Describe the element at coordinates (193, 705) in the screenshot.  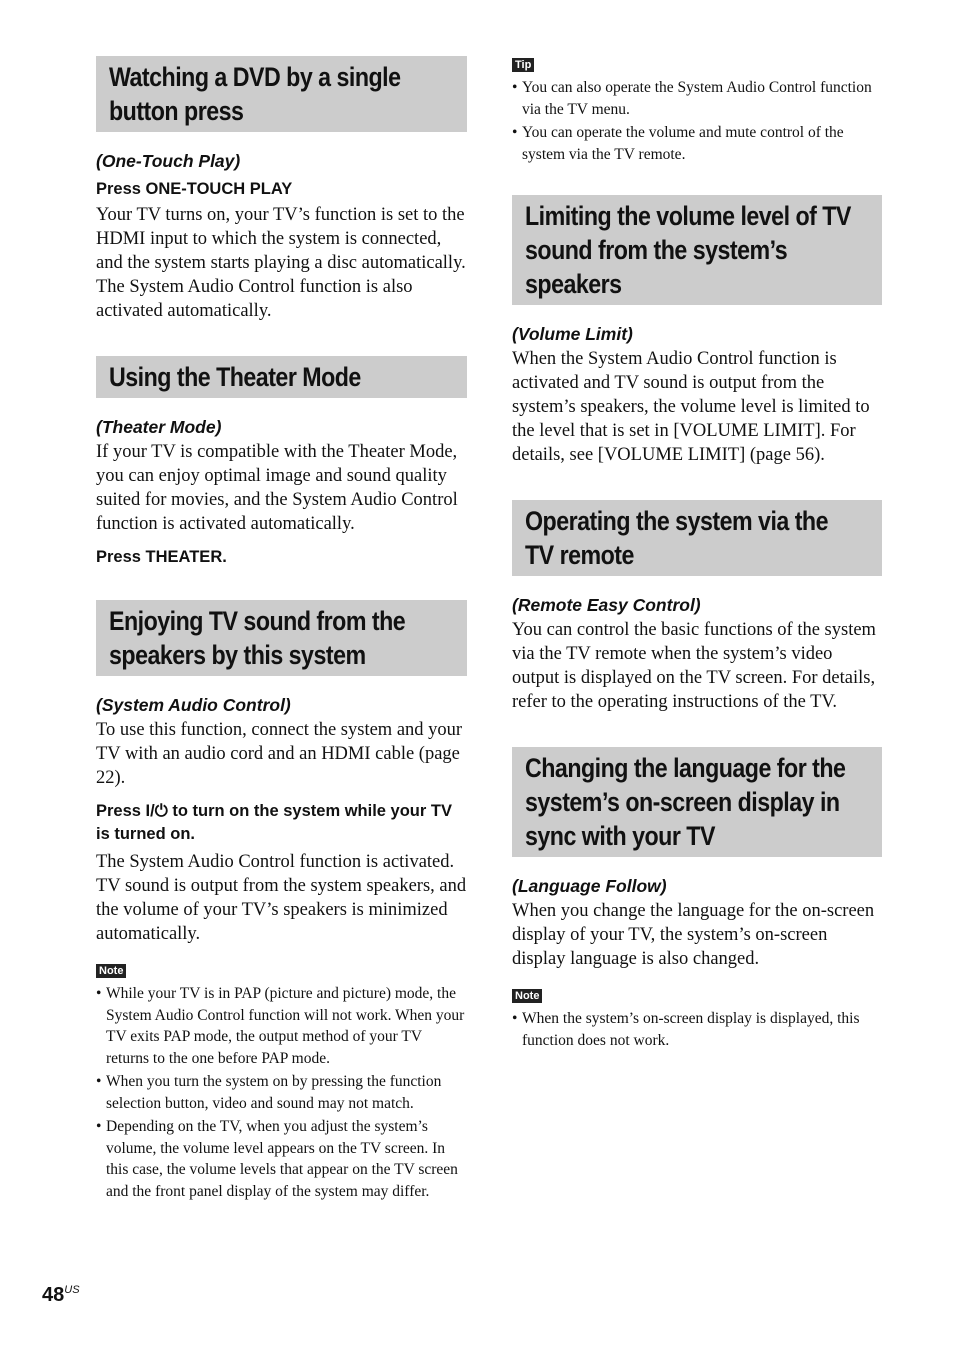
I see `subtitle-system-audio-control: (System Audio Control)` at that location.